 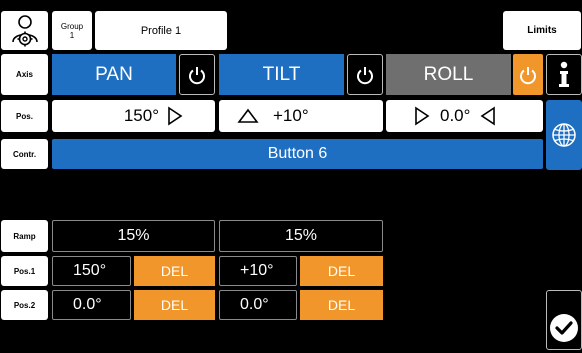 I want to click on tilt-pos2-del-button: DEL, so click(x=341, y=305).